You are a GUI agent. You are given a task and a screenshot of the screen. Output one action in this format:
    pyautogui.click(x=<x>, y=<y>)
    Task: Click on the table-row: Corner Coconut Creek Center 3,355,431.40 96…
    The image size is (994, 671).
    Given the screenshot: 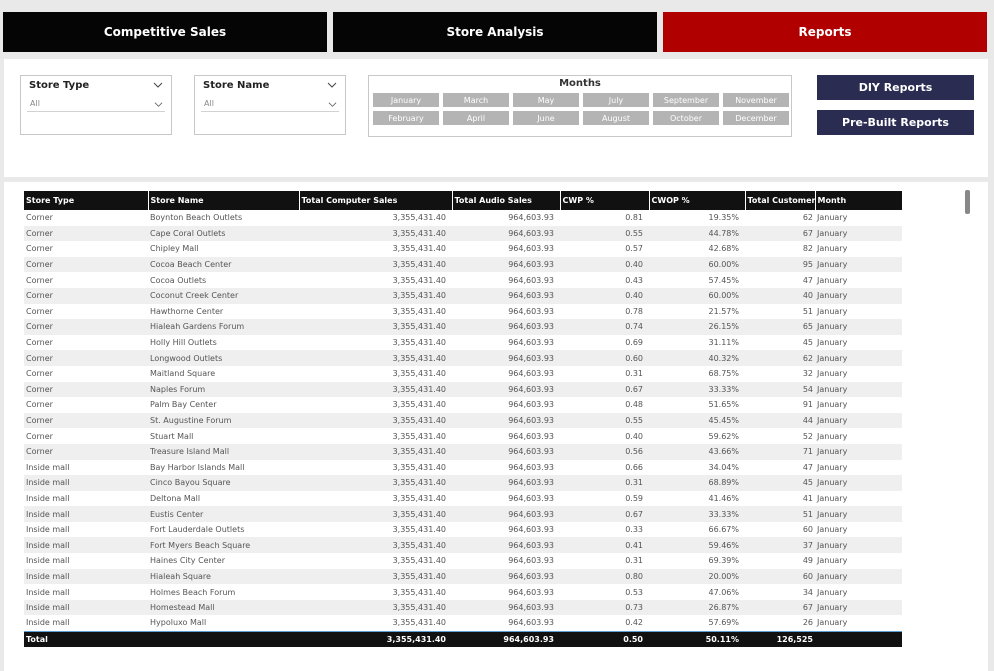 What is the action you would take?
    pyautogui.click(x=463, y=295)
    